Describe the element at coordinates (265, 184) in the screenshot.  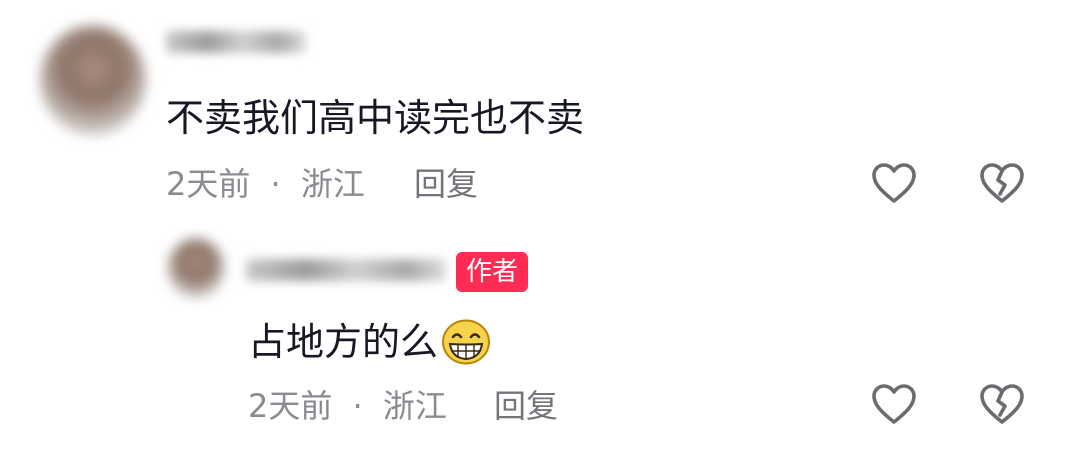
I see `comment-meta: 2天前 · 浙江` at that location.